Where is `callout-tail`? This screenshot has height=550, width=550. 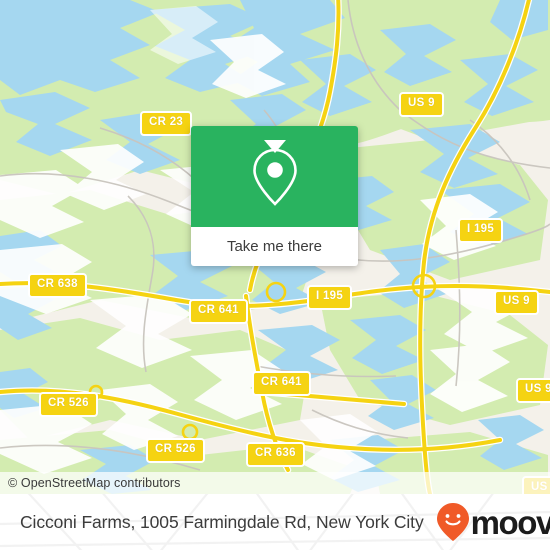
callout-tail is located at coordinates (275, 146).